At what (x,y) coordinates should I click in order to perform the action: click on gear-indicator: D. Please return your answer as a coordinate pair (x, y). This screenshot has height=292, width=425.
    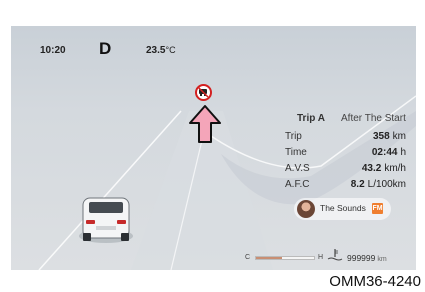
    Looking at the image, I should click on (105, 48).